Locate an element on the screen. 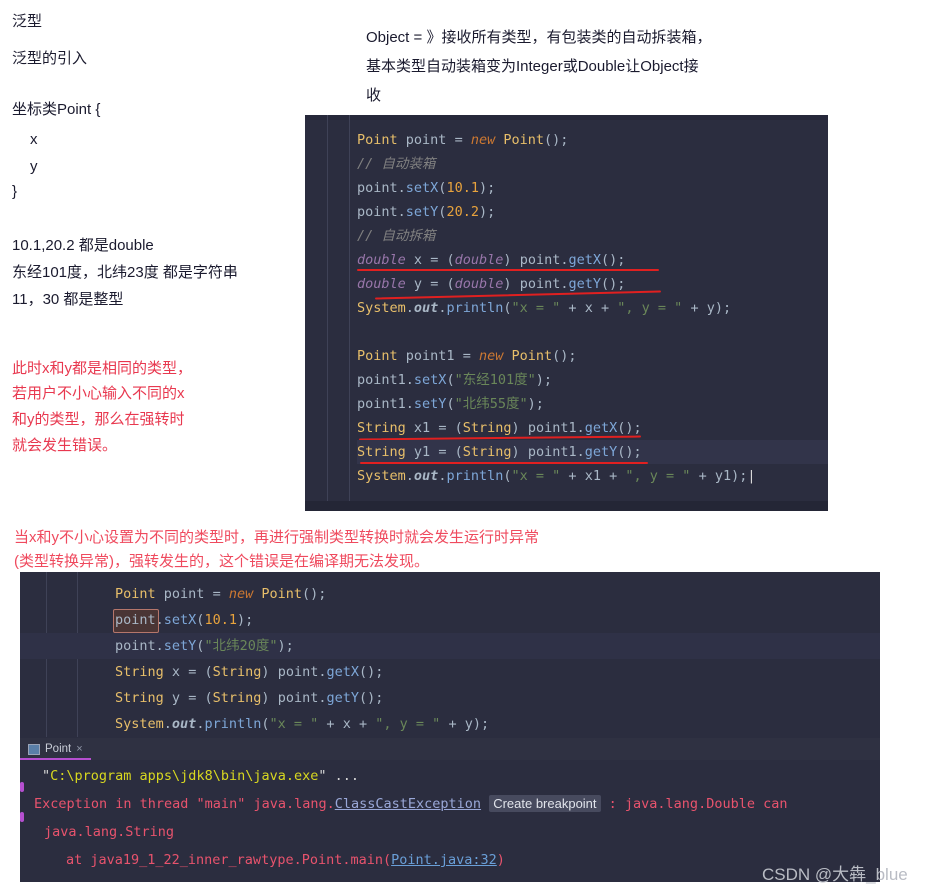 The height and width of the screenshot is (893, 941). note-types-line-1: 10.1,20.2 都是double is located at coordinates (83, 245).